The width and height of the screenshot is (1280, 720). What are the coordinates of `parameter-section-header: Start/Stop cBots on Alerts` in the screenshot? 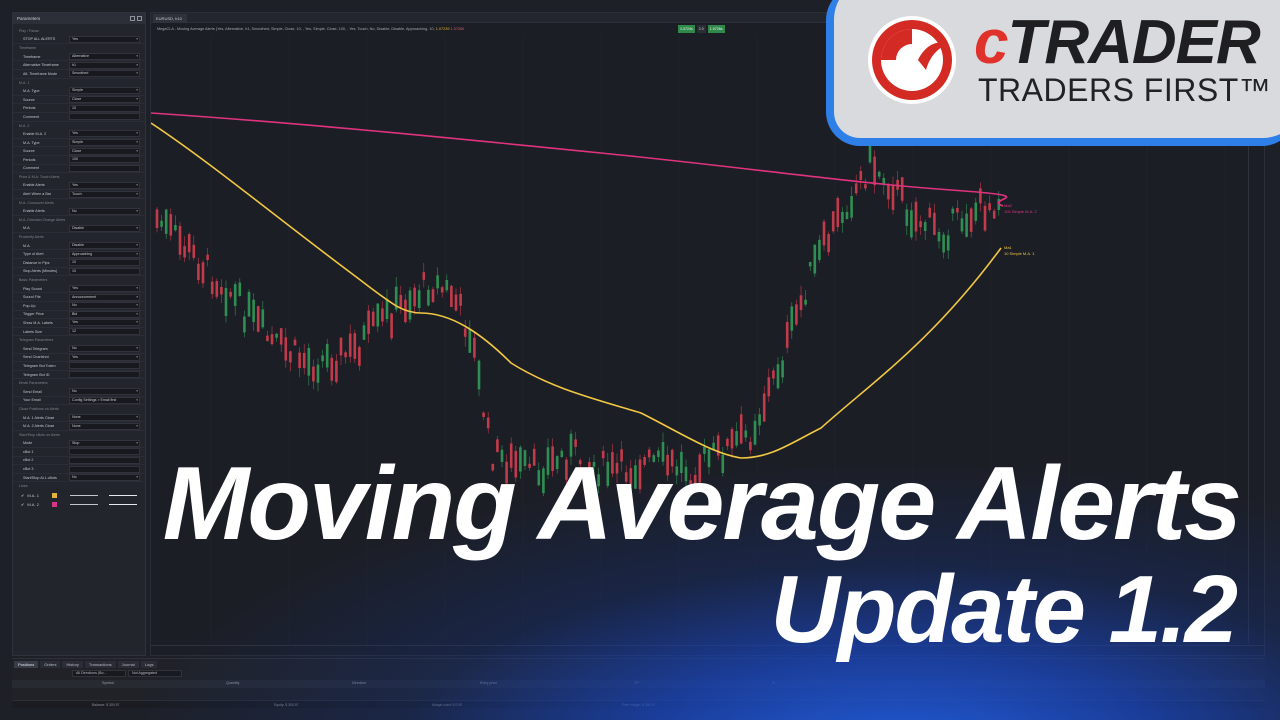 It's located at (79, 435).